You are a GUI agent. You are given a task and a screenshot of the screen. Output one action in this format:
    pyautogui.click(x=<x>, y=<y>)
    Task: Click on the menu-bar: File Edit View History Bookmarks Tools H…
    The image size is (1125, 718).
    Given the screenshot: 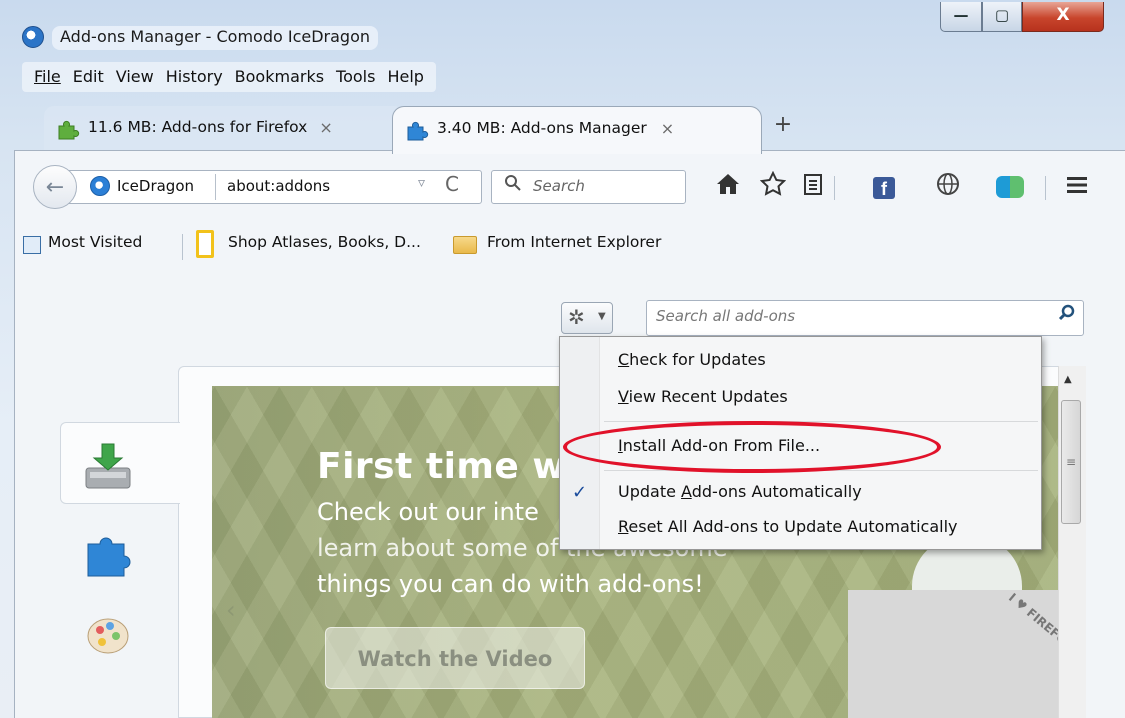 What is the action you would take?
    pyautogui.click(x=229, y=77)
    